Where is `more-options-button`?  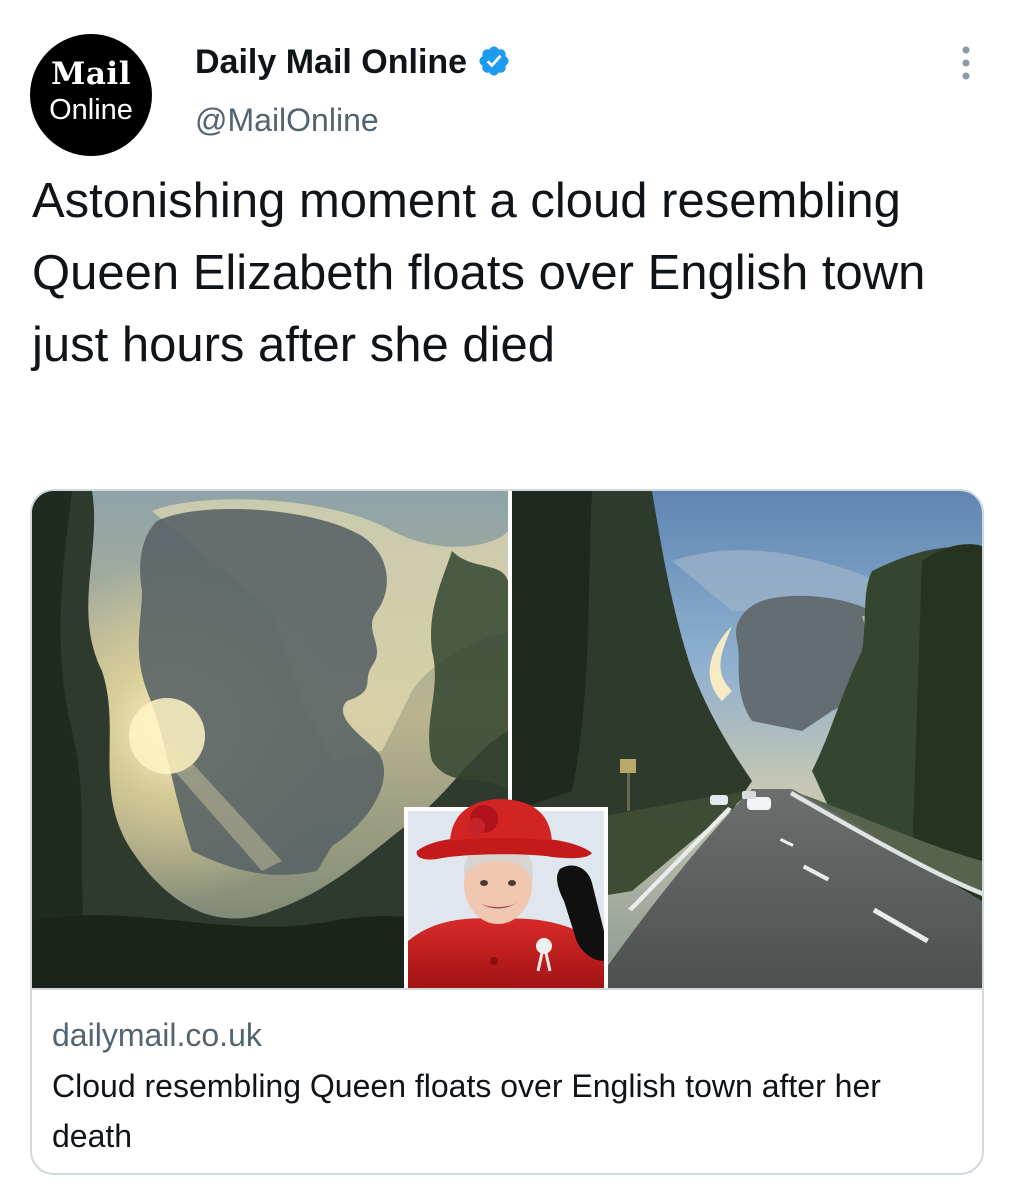 more-options-button is located at coordinates (966, 63).